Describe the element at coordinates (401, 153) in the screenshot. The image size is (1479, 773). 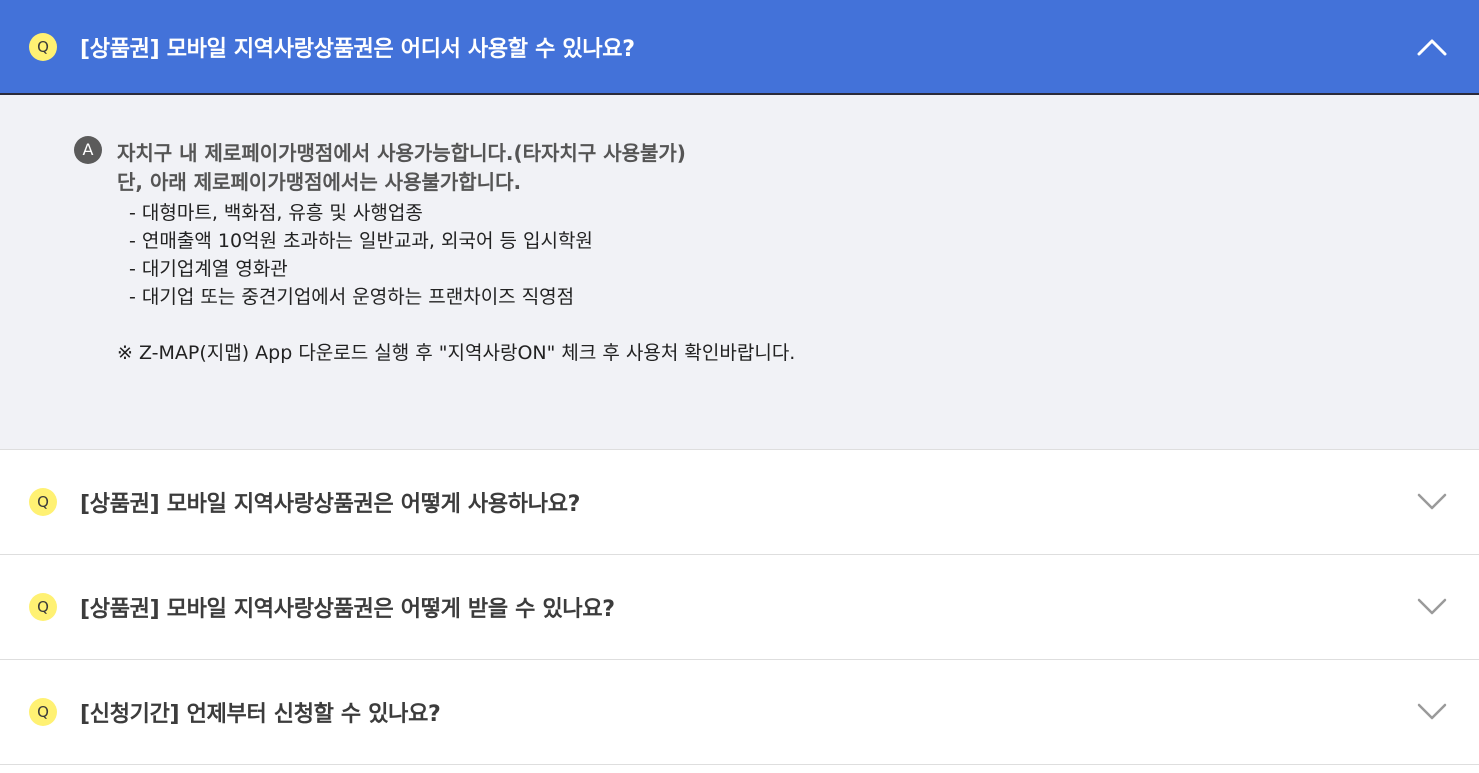
I see `answer-line: 자치구 내 제로페이가맹점에서 사용가능합니다.(타자치구 사용불가)` at that location.